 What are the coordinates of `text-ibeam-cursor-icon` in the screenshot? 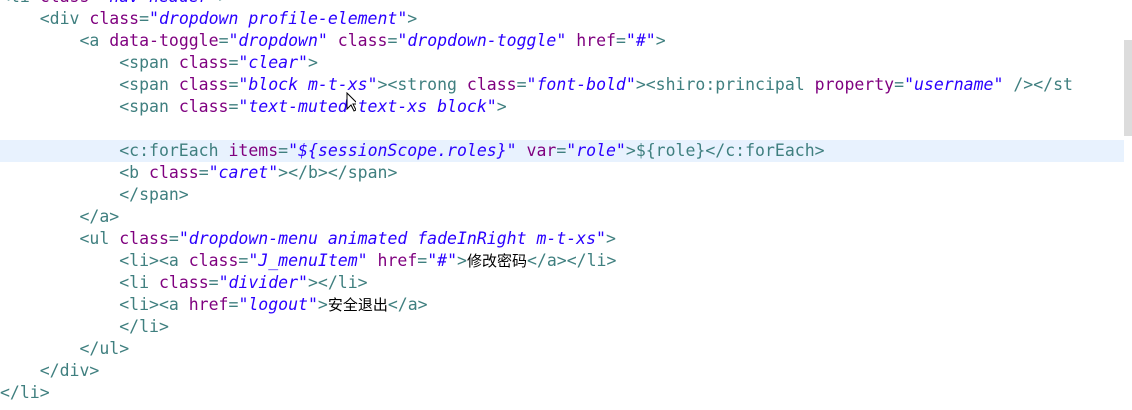 It's located at (351, 102).